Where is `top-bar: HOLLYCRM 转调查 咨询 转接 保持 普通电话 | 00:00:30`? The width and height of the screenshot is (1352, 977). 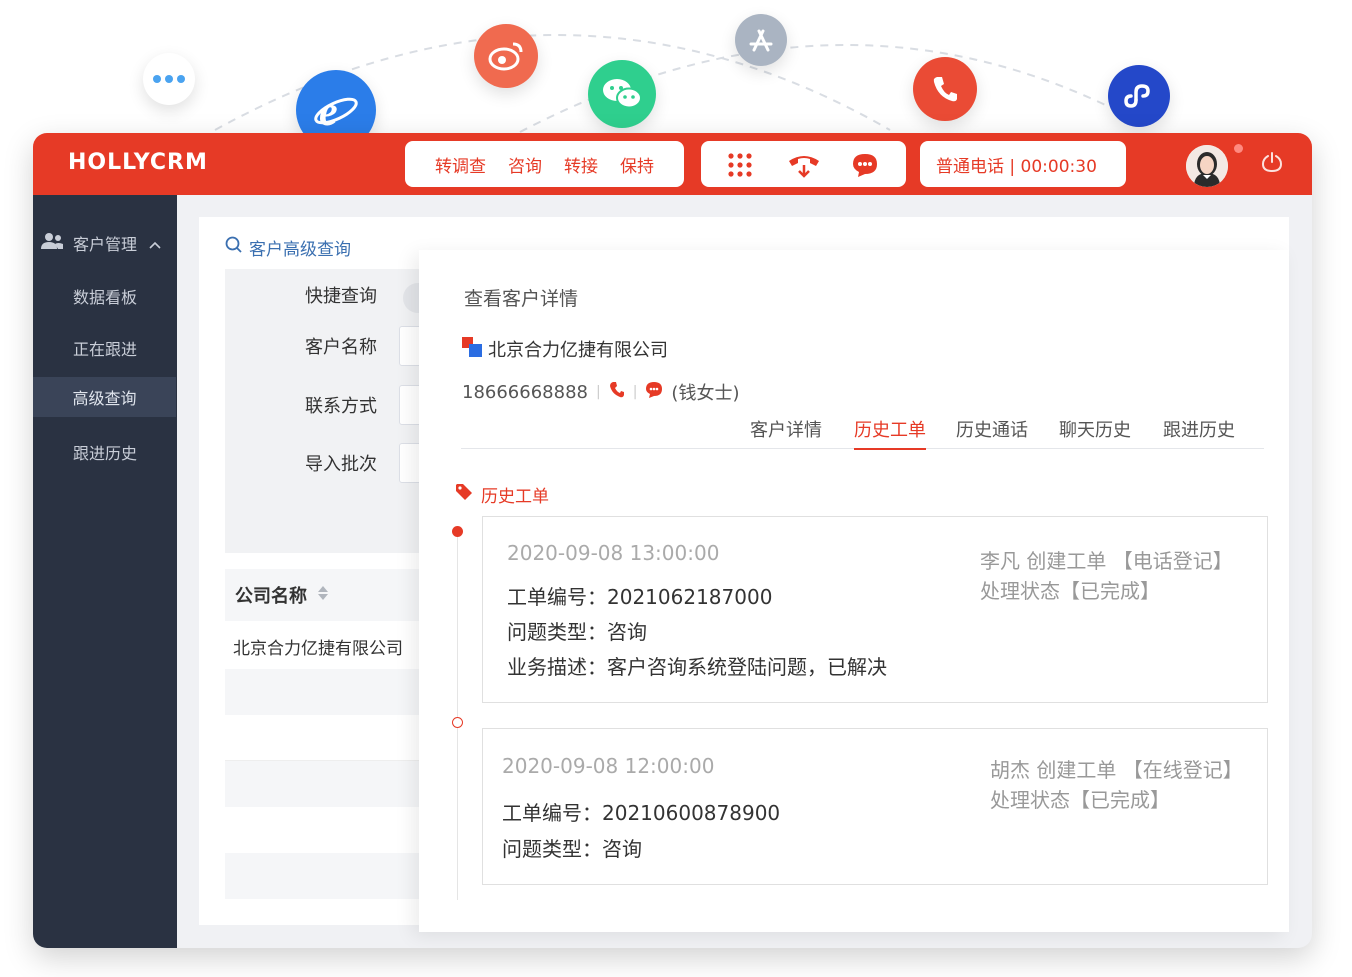 top-bar: HOLLYCRM 转调查 咨询 转接 保持 普通电话 | 00:00:30 is located at coordinates (672, 164).